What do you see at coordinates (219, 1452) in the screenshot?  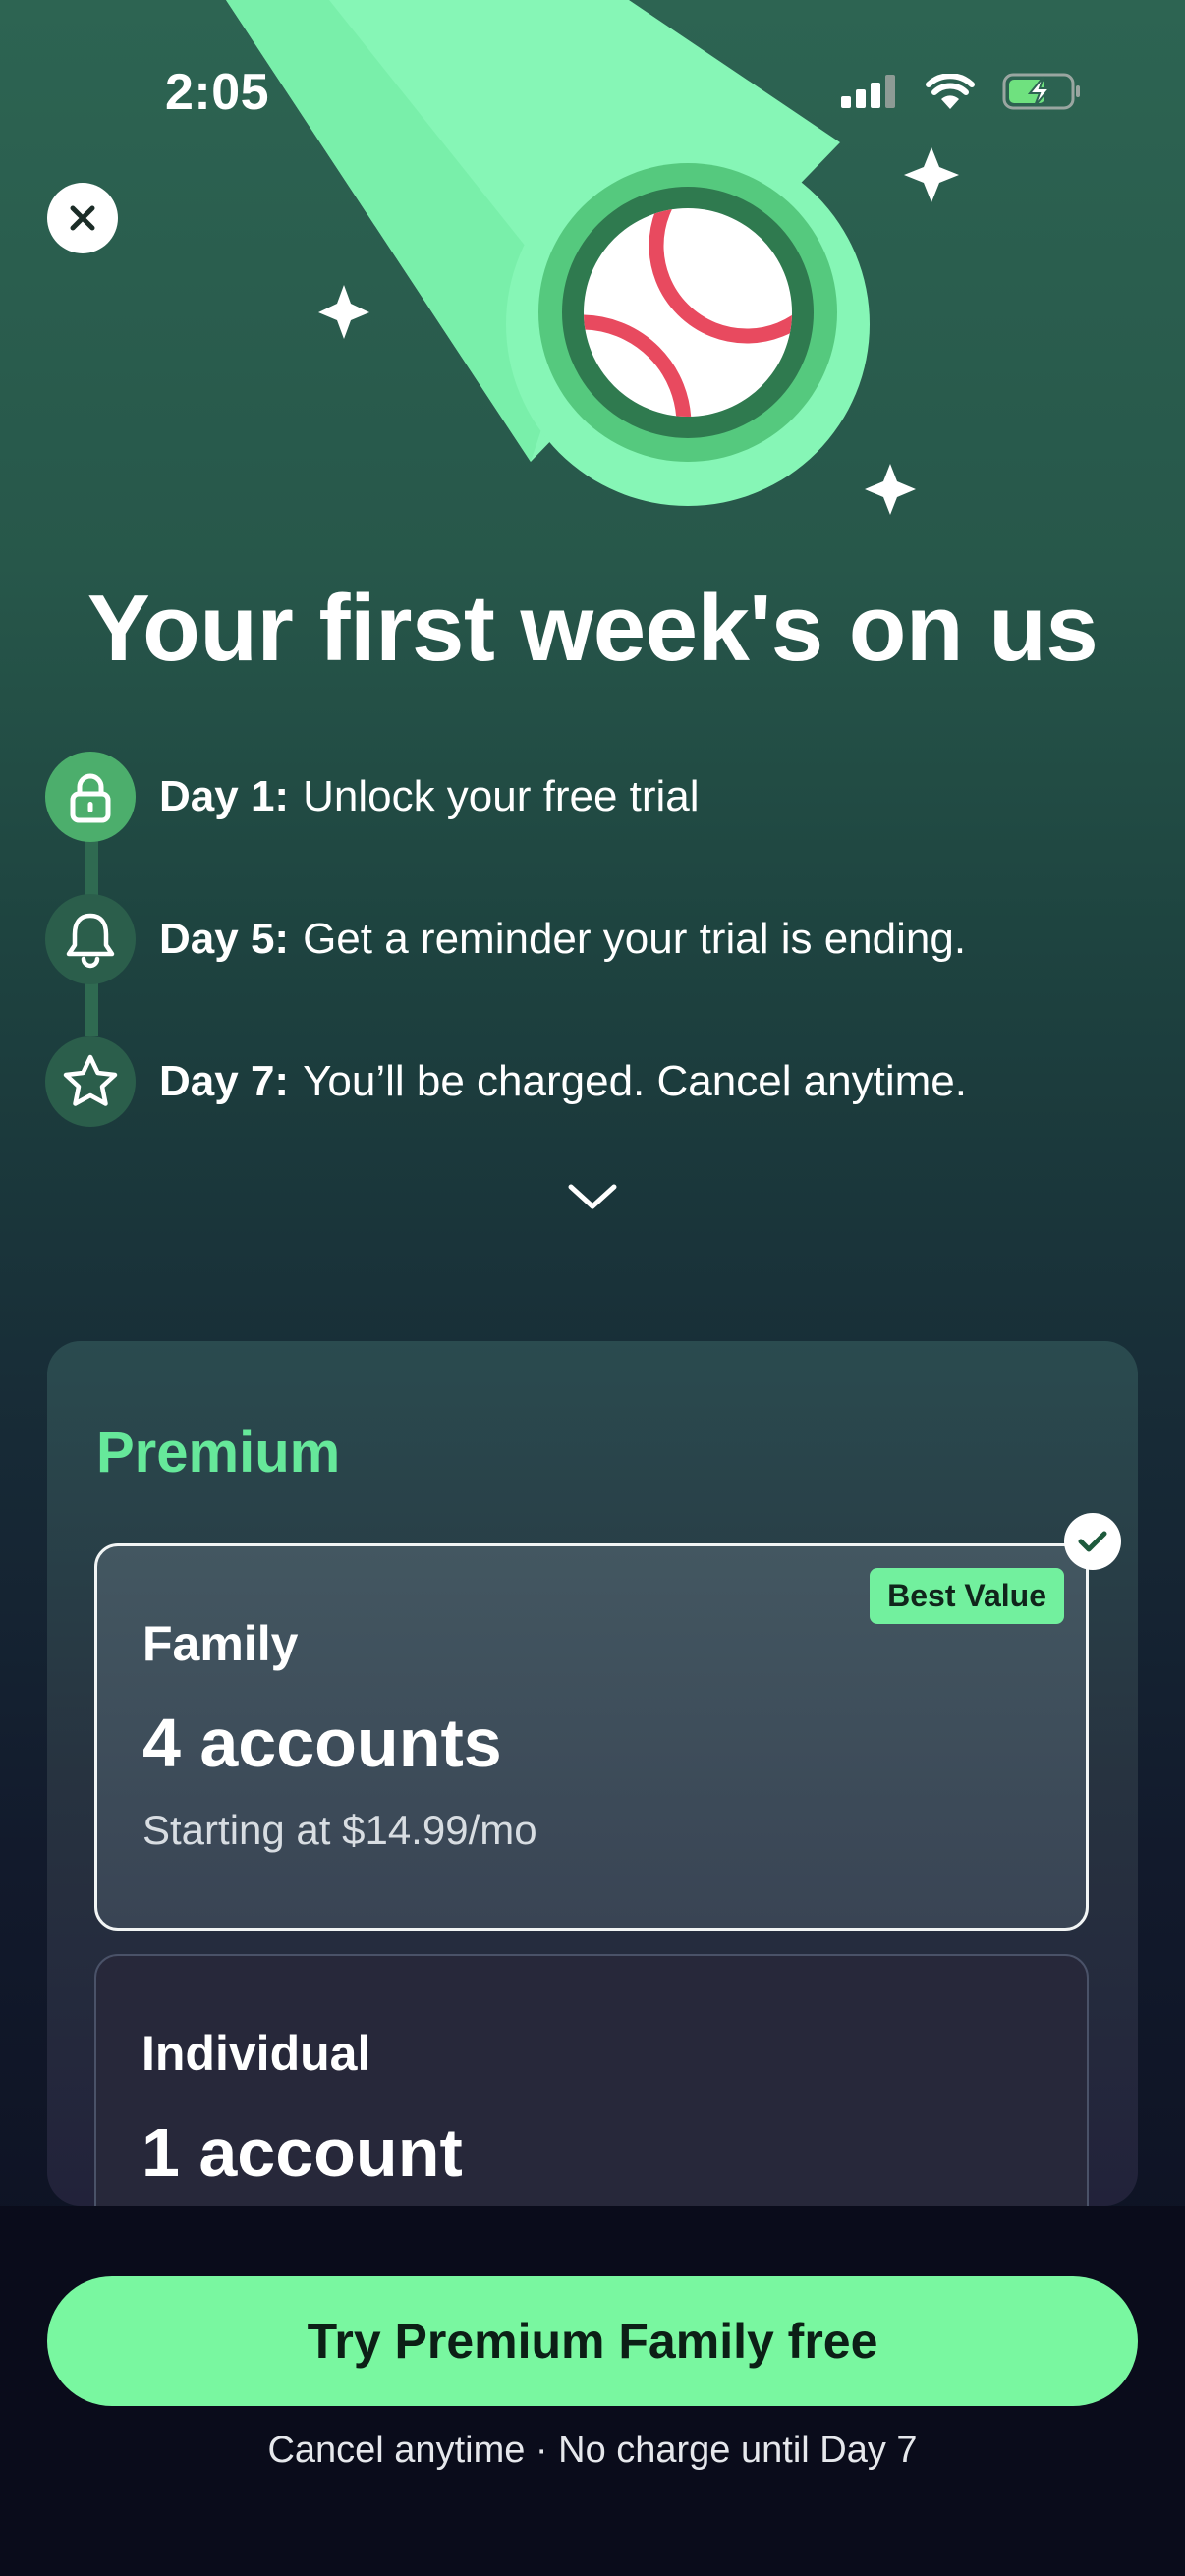 I see `plan-tier-title: Premium` at bounding box center [219, 1452].